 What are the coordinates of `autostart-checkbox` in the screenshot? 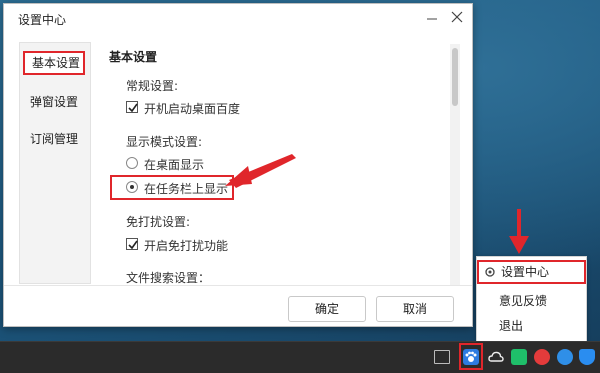 It's located at (132, 107).